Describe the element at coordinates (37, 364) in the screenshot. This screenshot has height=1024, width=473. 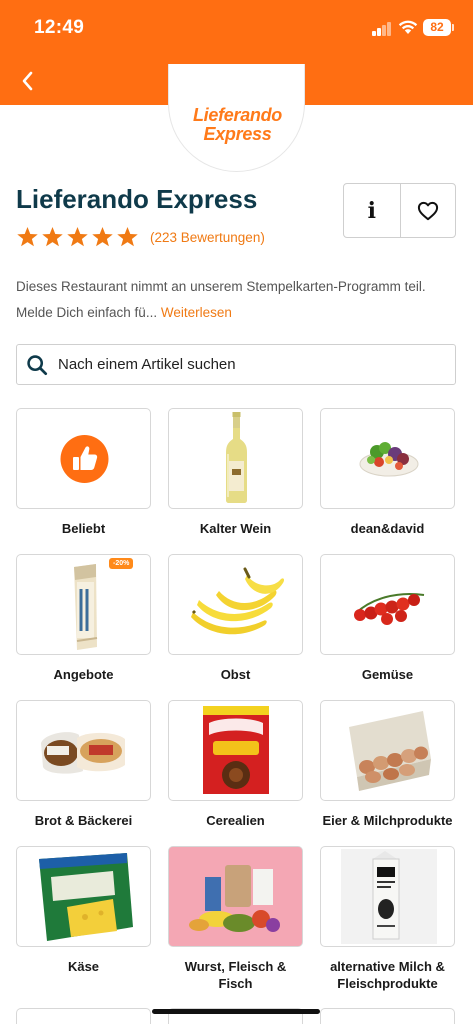
I see `search-icon` at that location.